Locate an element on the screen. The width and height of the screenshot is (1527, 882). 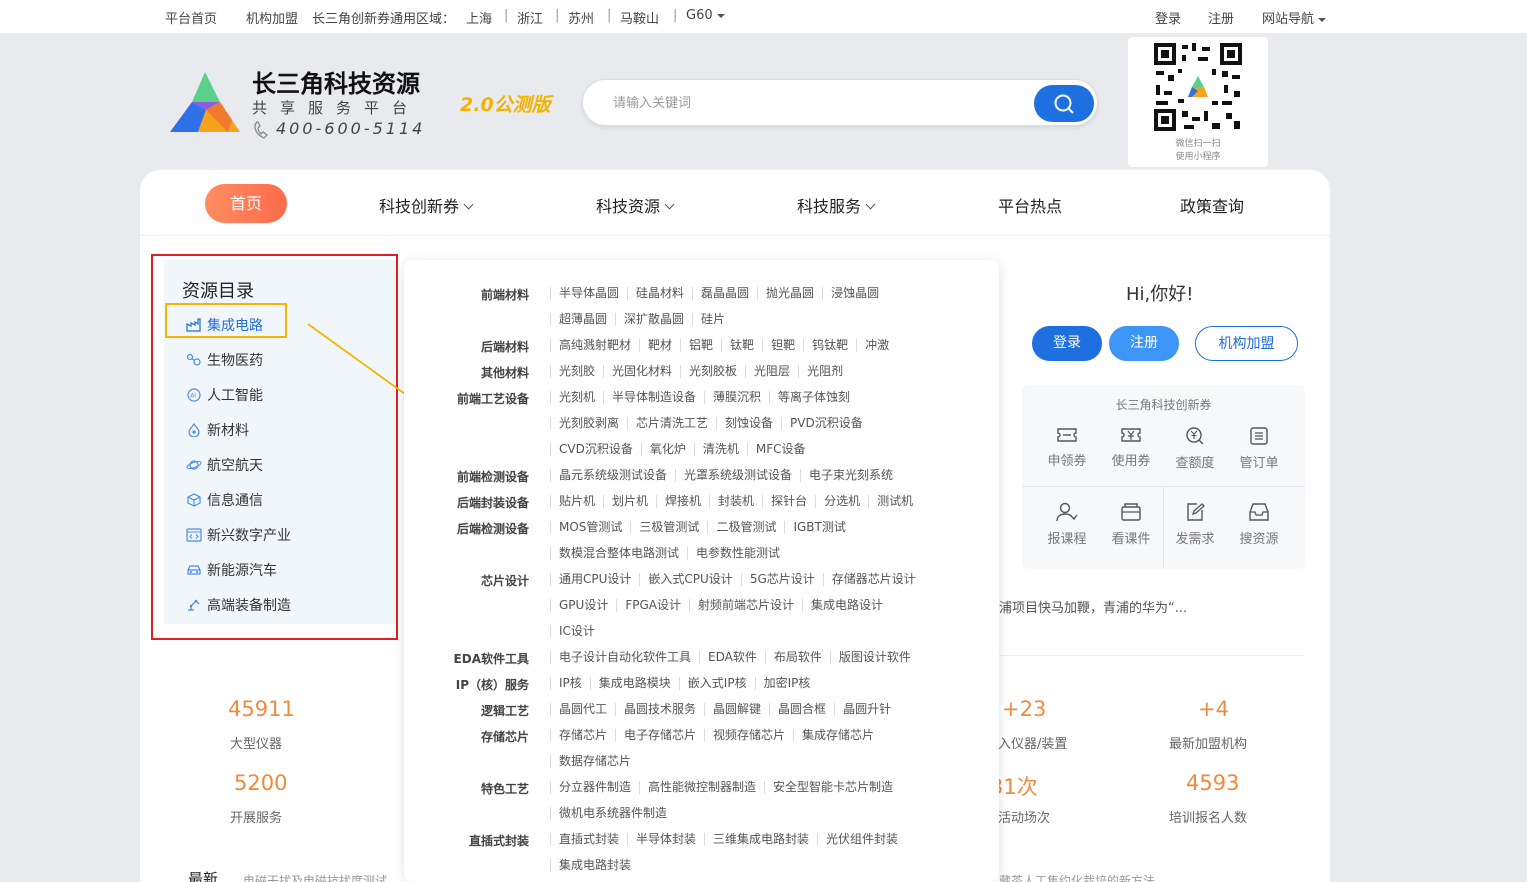
dropdown-category-label: 芯片设计 is located at coordinates (505, 580).